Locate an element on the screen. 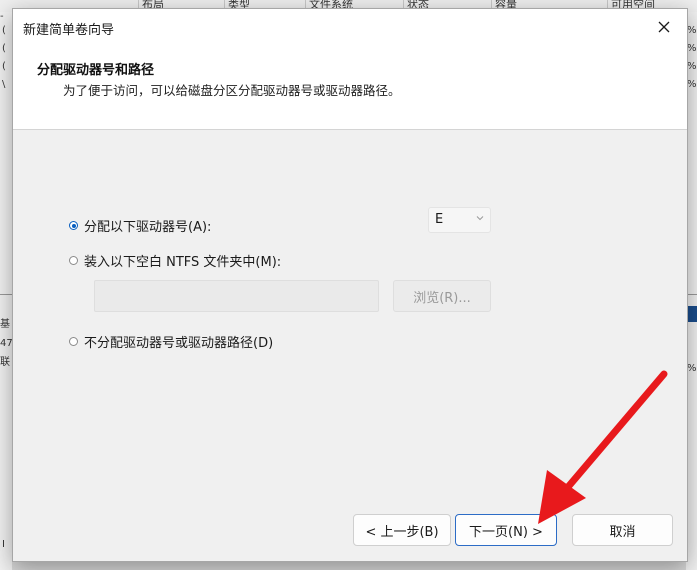 This screenshot has height=570, width=697. next-button: 下一页(N) > is located at coordinates (506, 530).